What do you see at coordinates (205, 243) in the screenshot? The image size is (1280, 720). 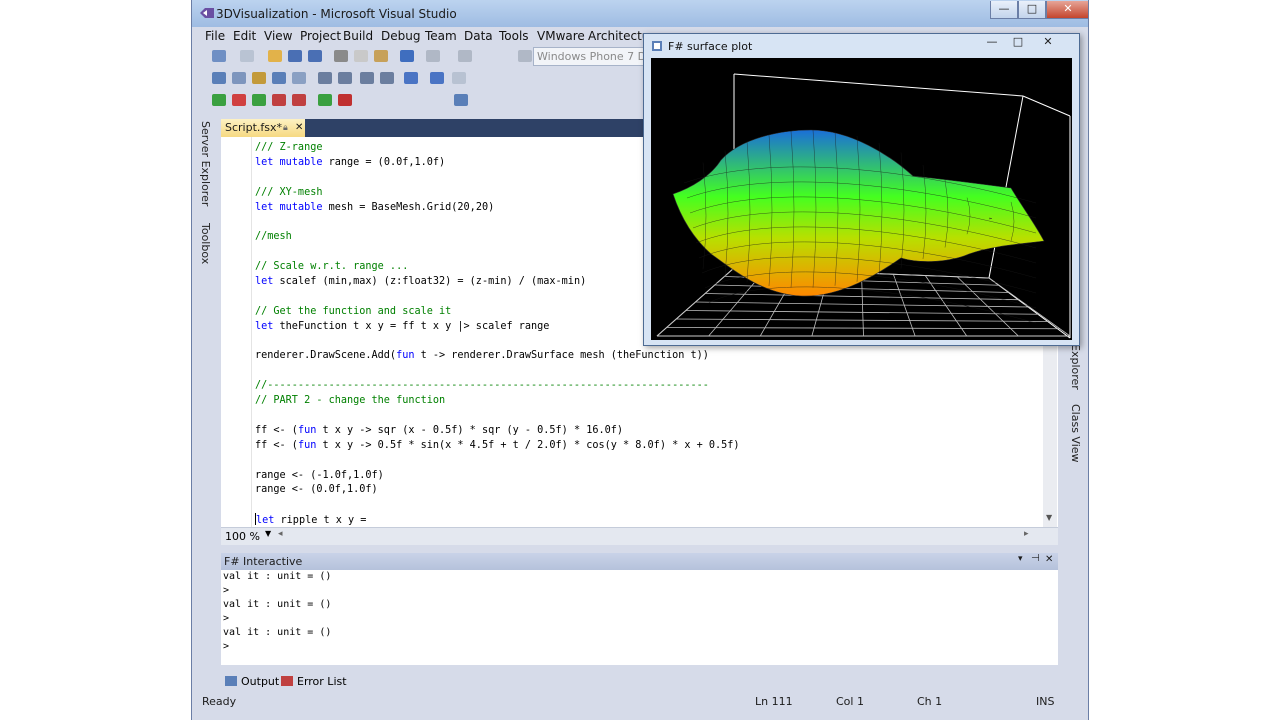 I see `toolbox-tab: Toolbox` at bounding box center [205, 243].